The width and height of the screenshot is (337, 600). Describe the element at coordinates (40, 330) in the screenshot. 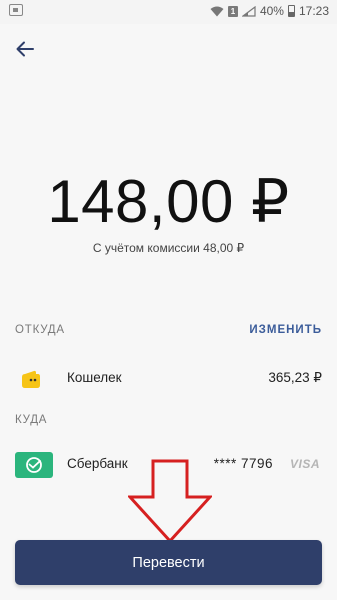

I see `from-label: ОТКУДА` at that location.